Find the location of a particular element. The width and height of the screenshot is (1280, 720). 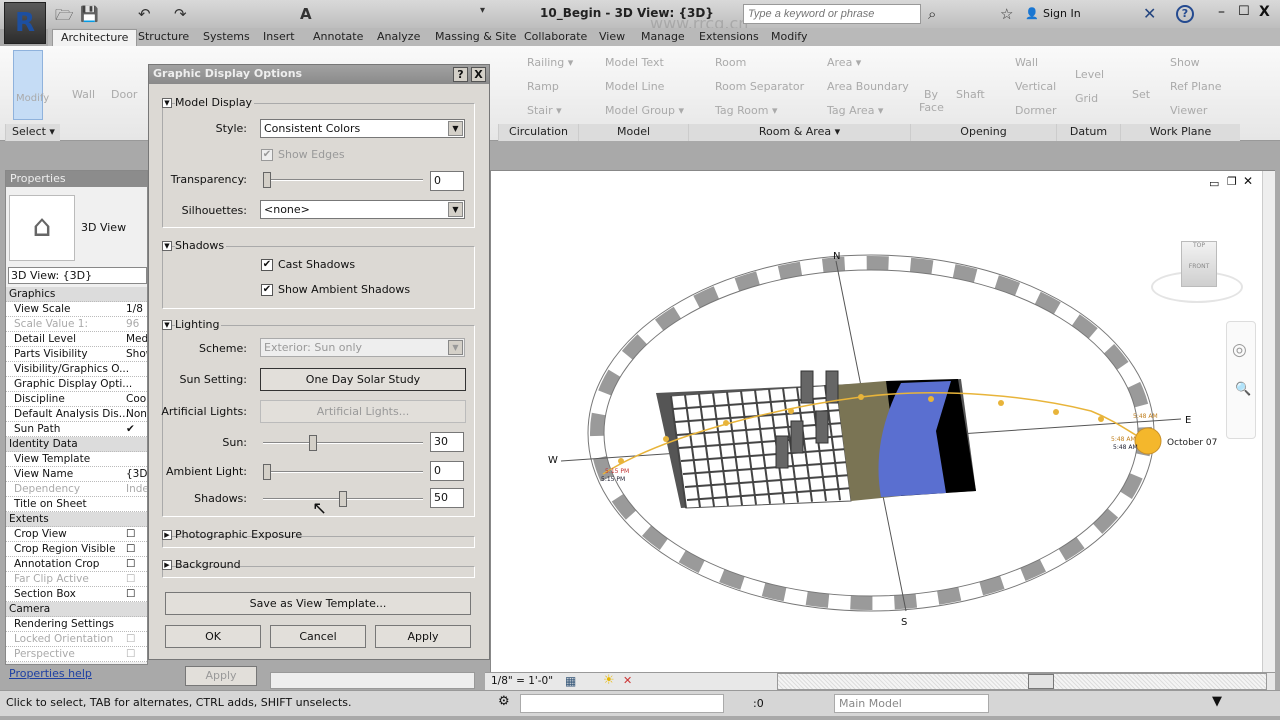

property-row: Title on Sheet is located at coordinates (76, 504).